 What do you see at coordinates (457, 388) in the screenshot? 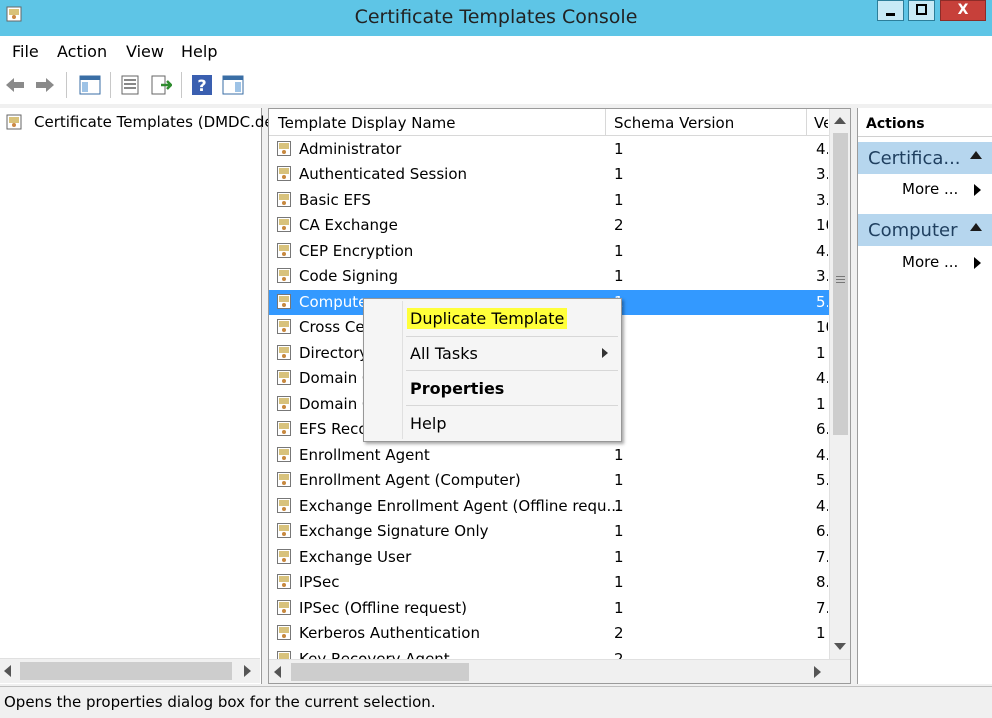
I see `menu-item-properties: Properties` at bounding box center [457, 388].